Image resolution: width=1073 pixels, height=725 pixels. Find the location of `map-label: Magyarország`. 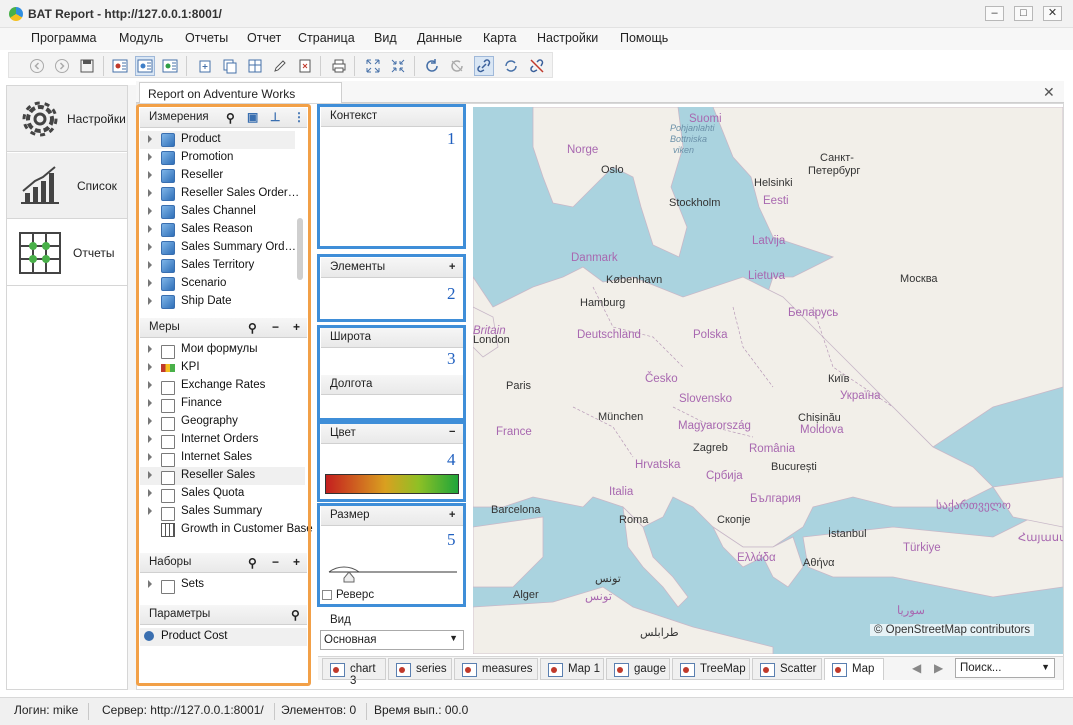

map-label: Magyarország is located at coordinates (714, 426).